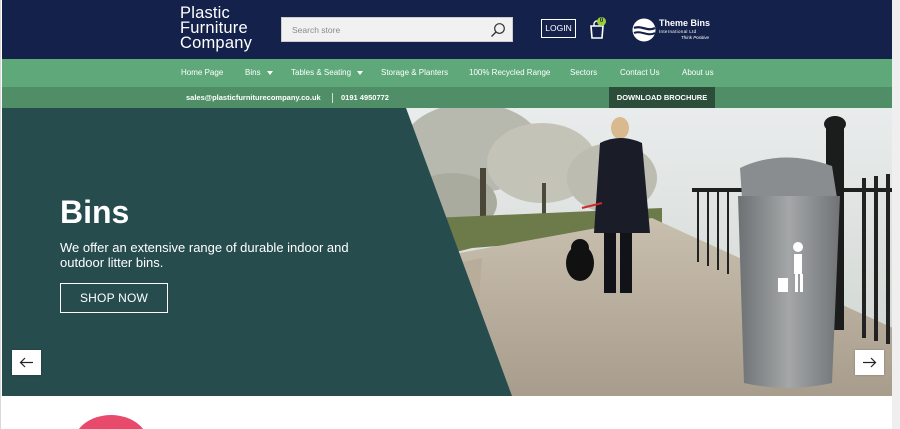 This screenshot has height=429, width=900. I want to click on slider-next-button, so click(869, 362).